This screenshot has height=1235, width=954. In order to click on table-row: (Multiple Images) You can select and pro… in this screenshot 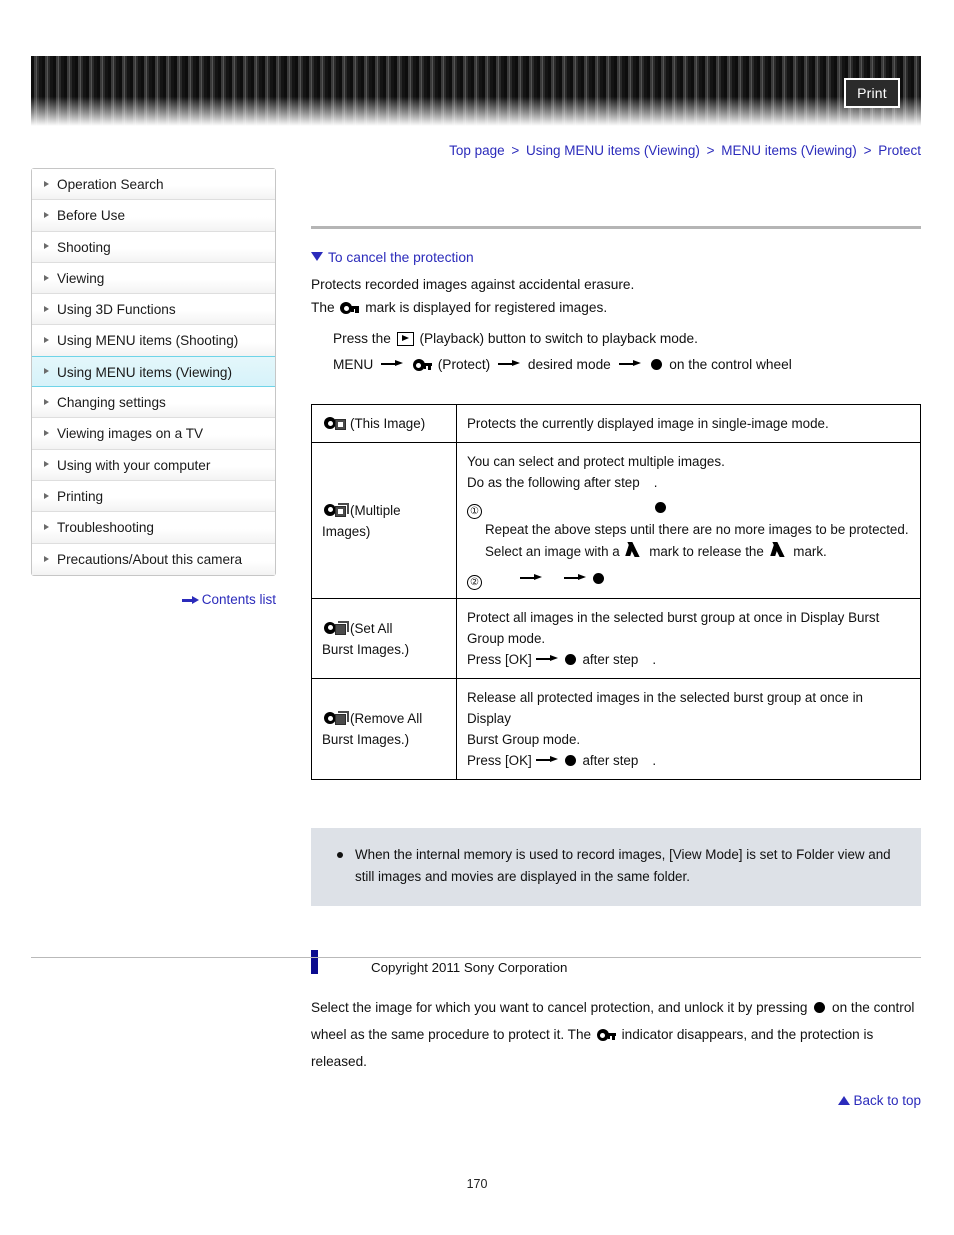, I will do `click(616, 520)`.